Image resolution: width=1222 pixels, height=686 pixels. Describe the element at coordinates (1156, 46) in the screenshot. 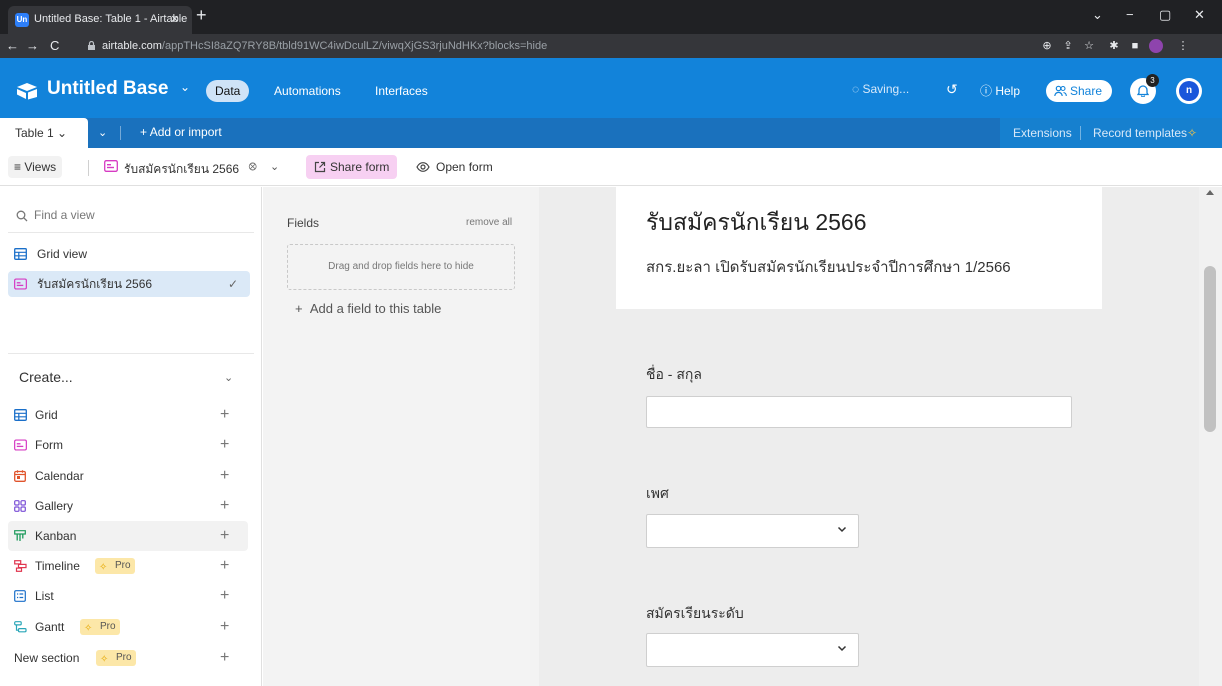

I see `profile-avatar-icon` at that location.